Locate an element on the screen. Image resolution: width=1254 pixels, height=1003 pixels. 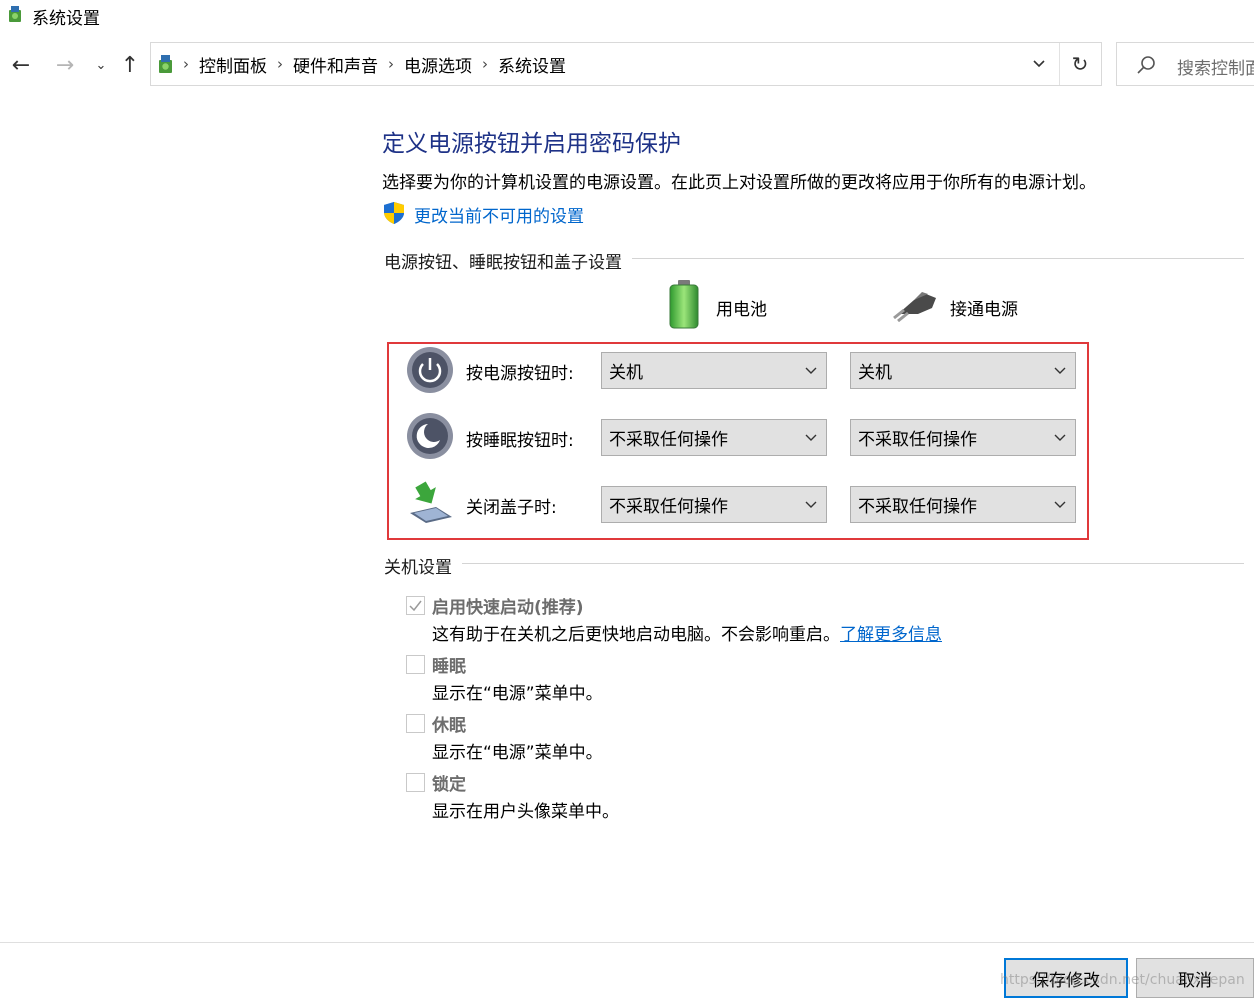
address-bar: › 控制面板 › 硬件和声音 › 电源选项 › 系统设置 ↻ is located at coordinates (626, 64).